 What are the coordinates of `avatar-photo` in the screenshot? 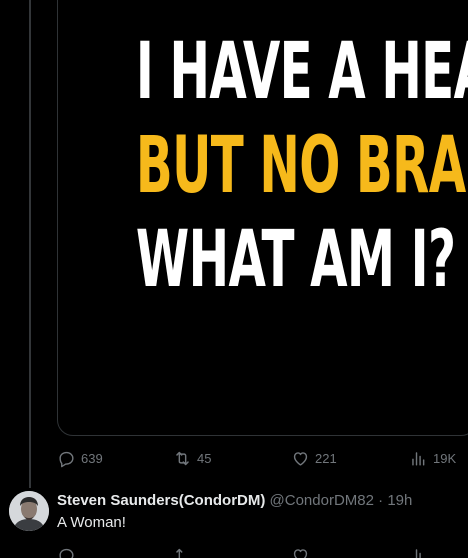 It's located at (29, 511).